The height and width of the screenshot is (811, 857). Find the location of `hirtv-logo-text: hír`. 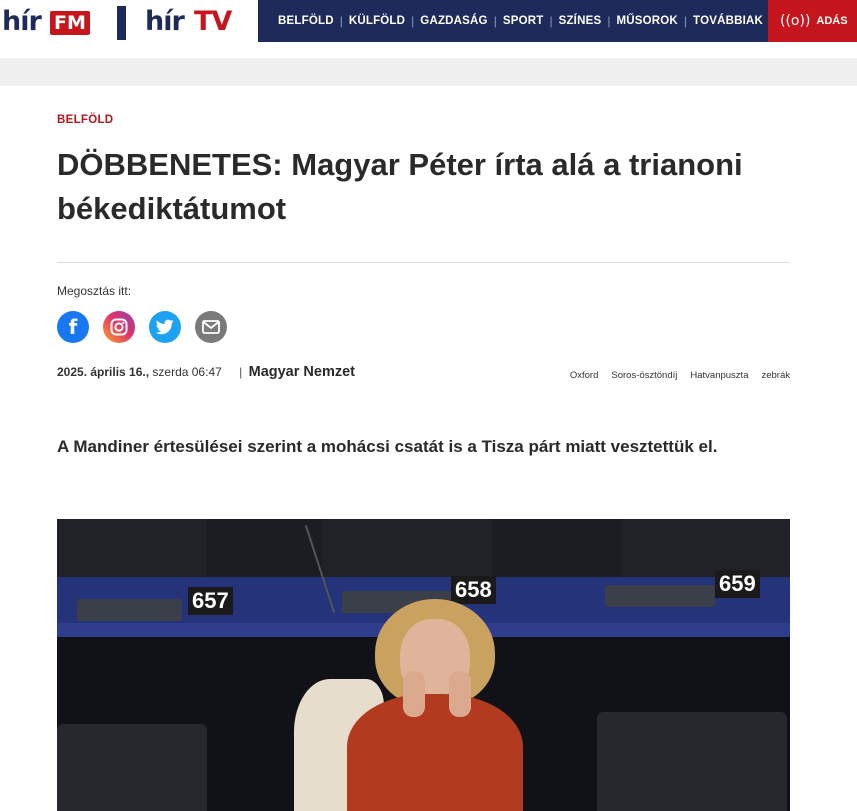

hirtv-logo-text: hír is located at coordinates (165, 21).